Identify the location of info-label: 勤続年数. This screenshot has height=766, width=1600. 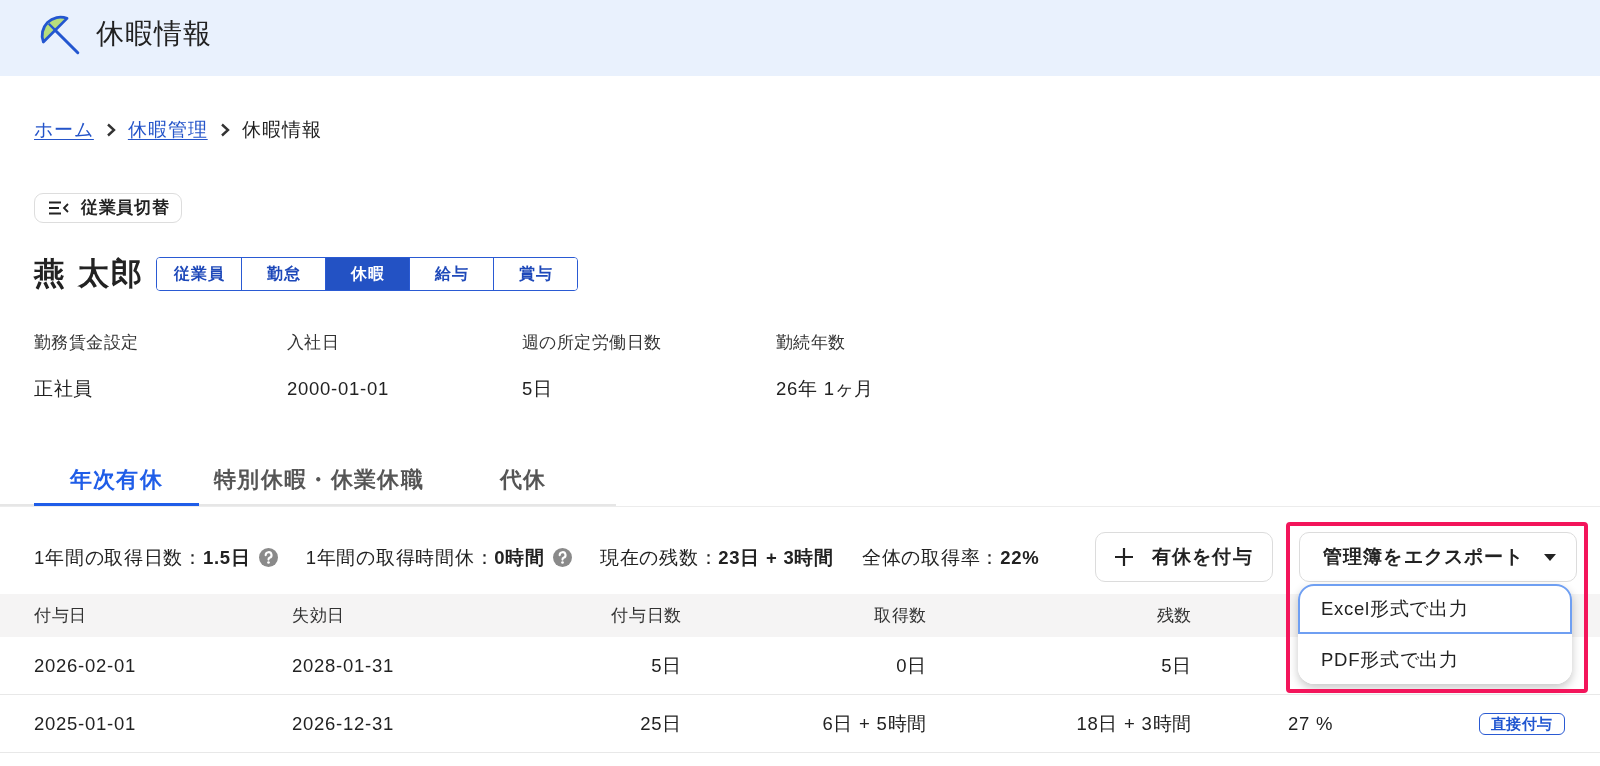
(811, 342).